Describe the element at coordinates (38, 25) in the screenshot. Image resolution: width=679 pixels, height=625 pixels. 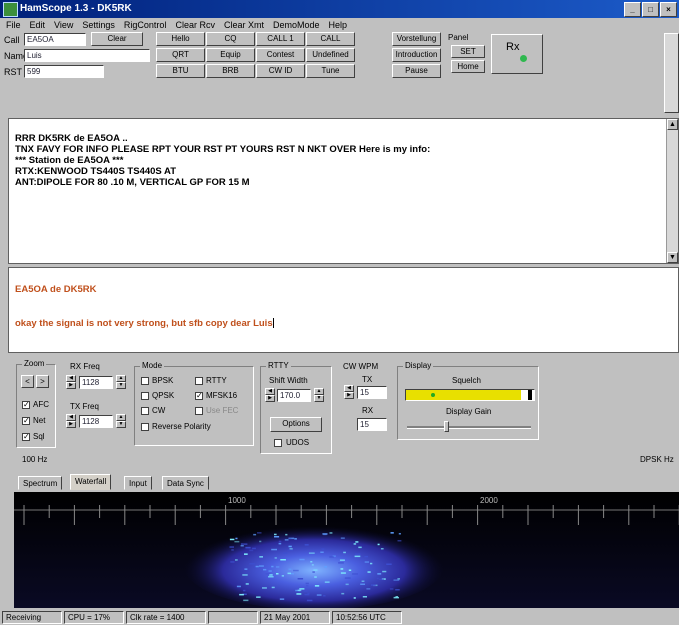
I see `menu-edit: Edit` at that location.